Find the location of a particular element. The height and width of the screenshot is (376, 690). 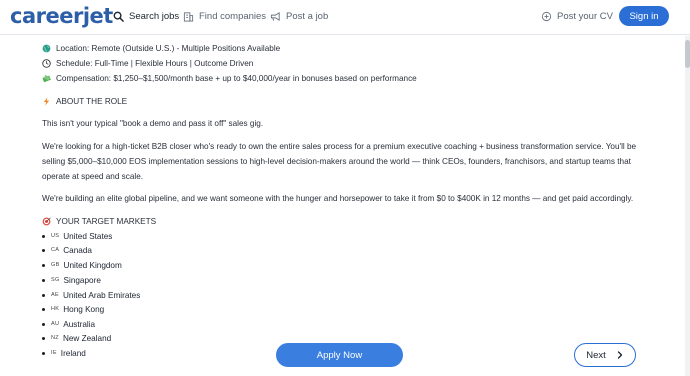

country-code: US is located at coordinates (55, 236).